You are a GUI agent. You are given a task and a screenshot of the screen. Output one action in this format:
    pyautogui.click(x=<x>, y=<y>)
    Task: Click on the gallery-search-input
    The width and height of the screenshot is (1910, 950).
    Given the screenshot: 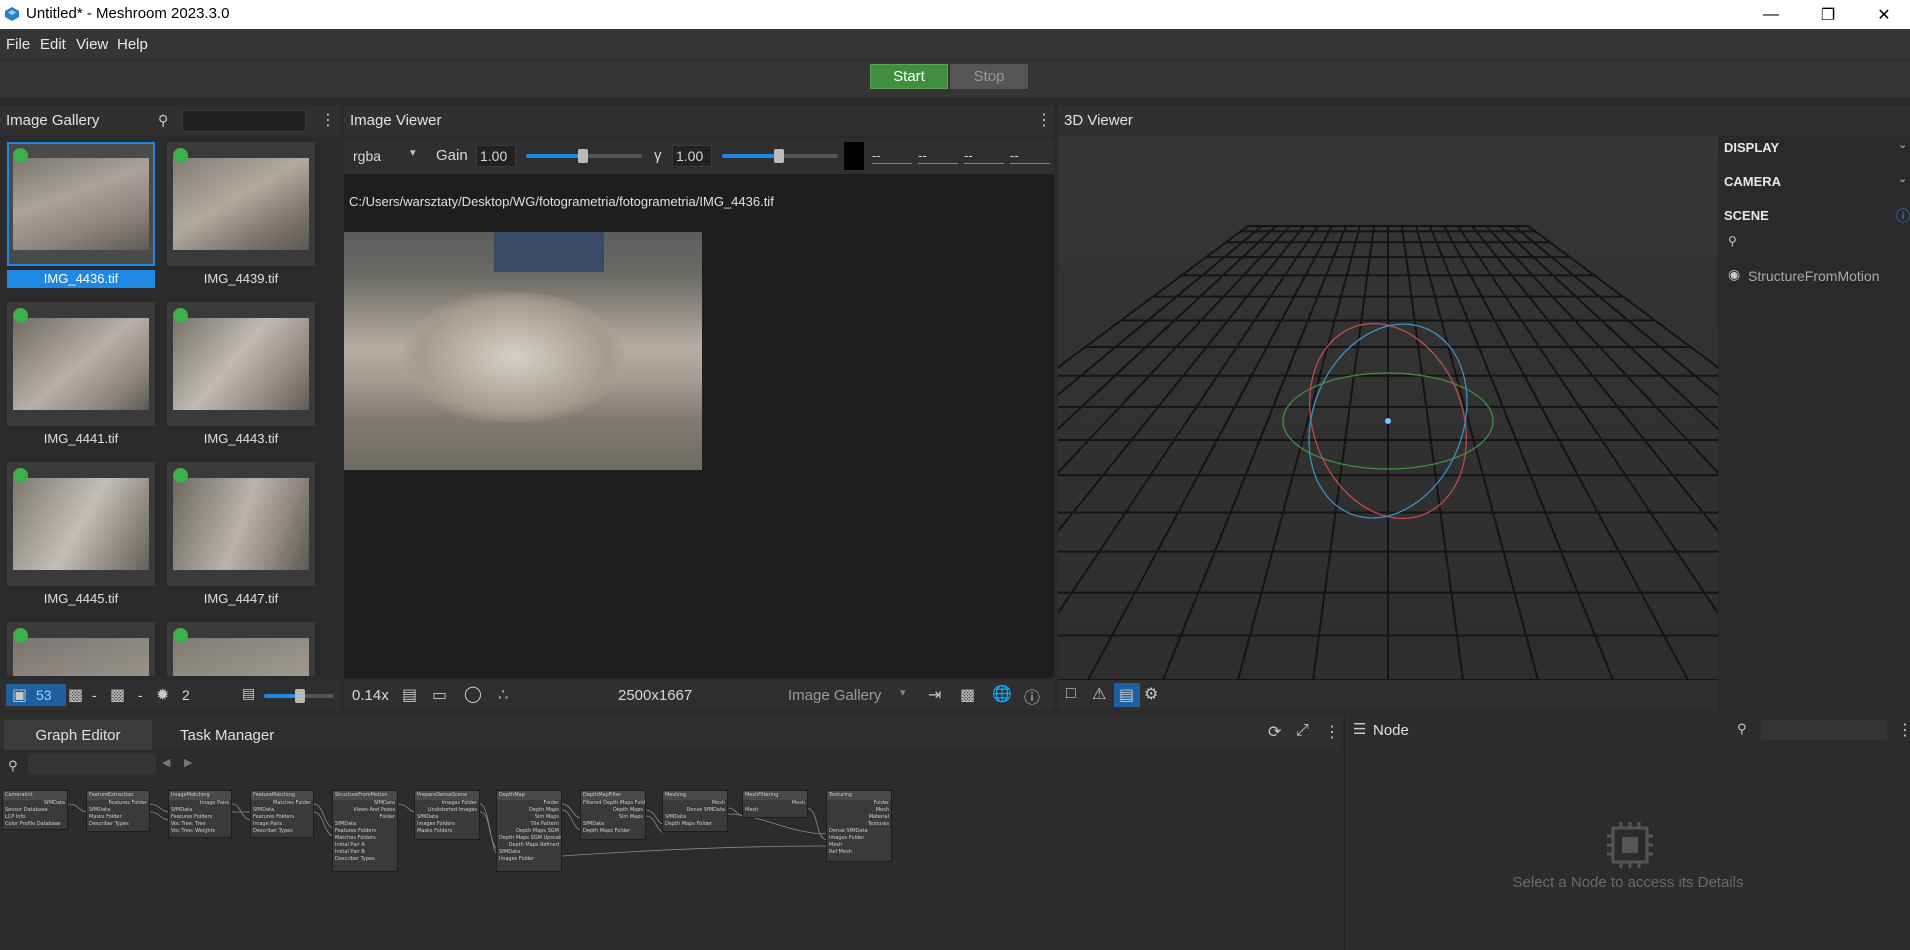 What is the action you would take?
    pyautogui.click(x=244, y=121)
    